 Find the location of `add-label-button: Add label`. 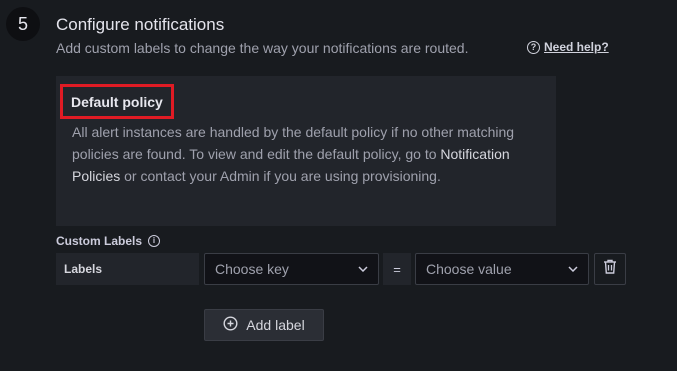

add-label-button: Add label is located at coordinates (264, 325).